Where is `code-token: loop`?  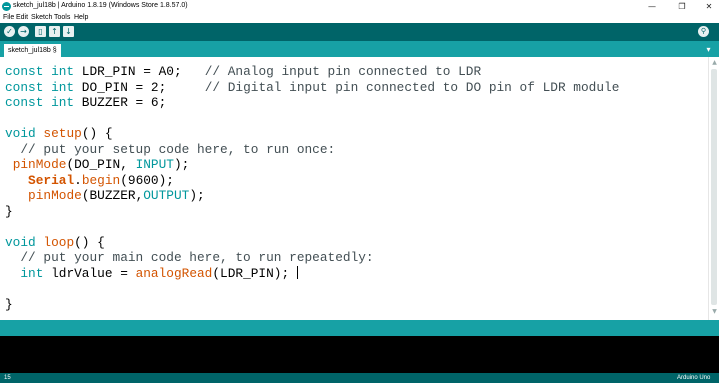 code-token: loop is located at coordinates (59, 242).